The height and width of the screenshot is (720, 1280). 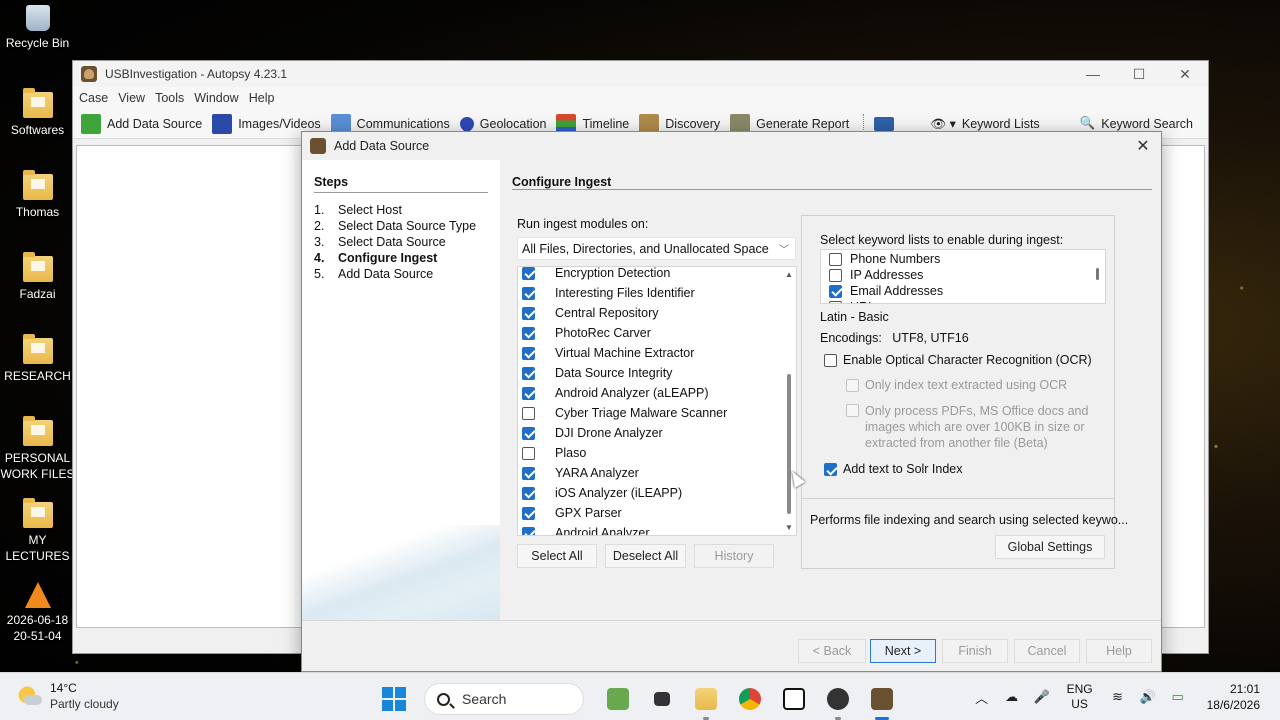 What do you see at coordinates (37, 449) in the screenshot?
I see `desktop-icon-personal-work-files: PERSONAL WORK FILES` at bounding box center [37, 449].